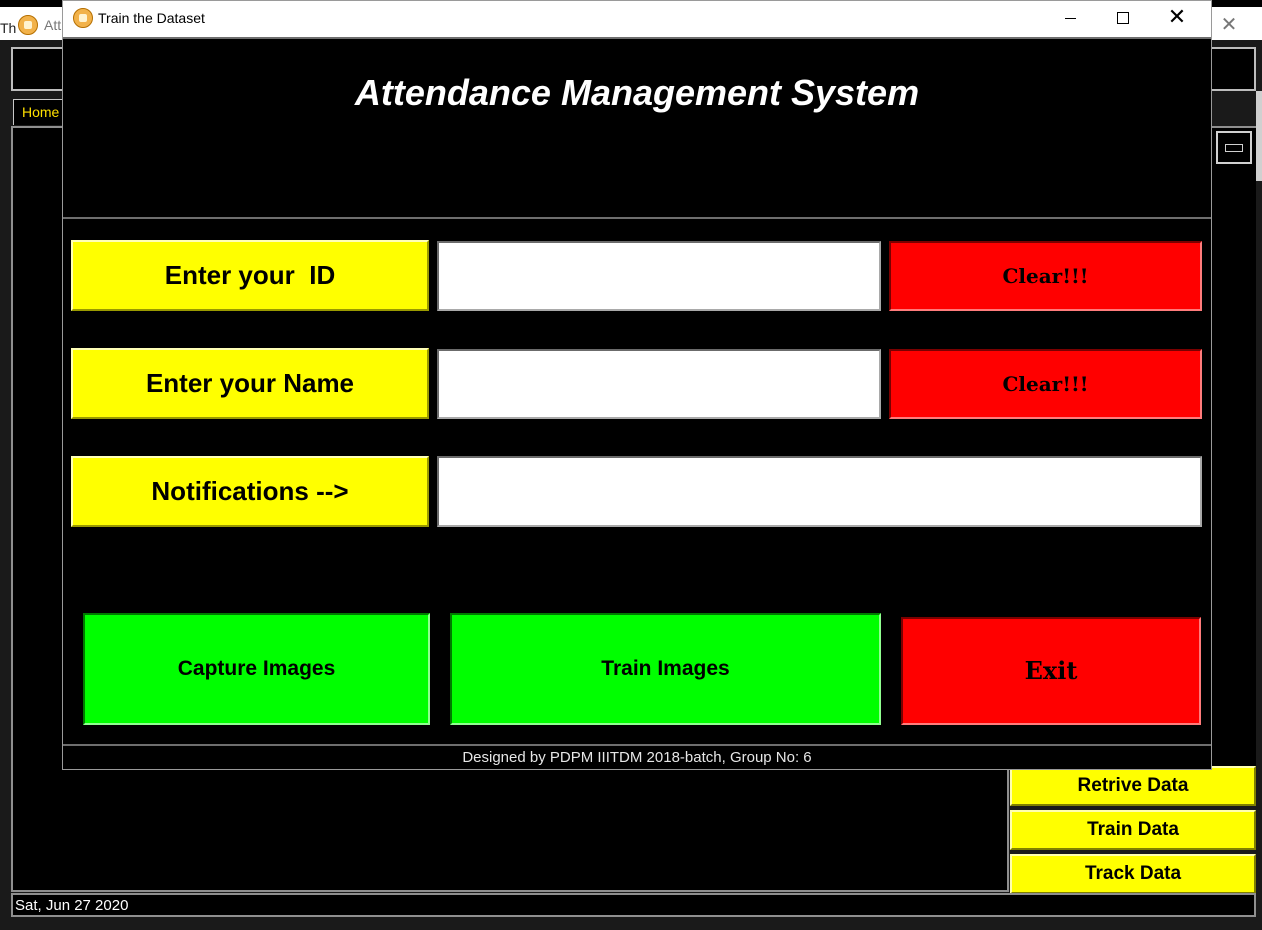 Image resolution: width=1262 pixels, height=930 pixels. What do you see at coordinates (1051, 671) in the screenshot?
I see `exit-button: Exit` at bounding box center [1051, 671].